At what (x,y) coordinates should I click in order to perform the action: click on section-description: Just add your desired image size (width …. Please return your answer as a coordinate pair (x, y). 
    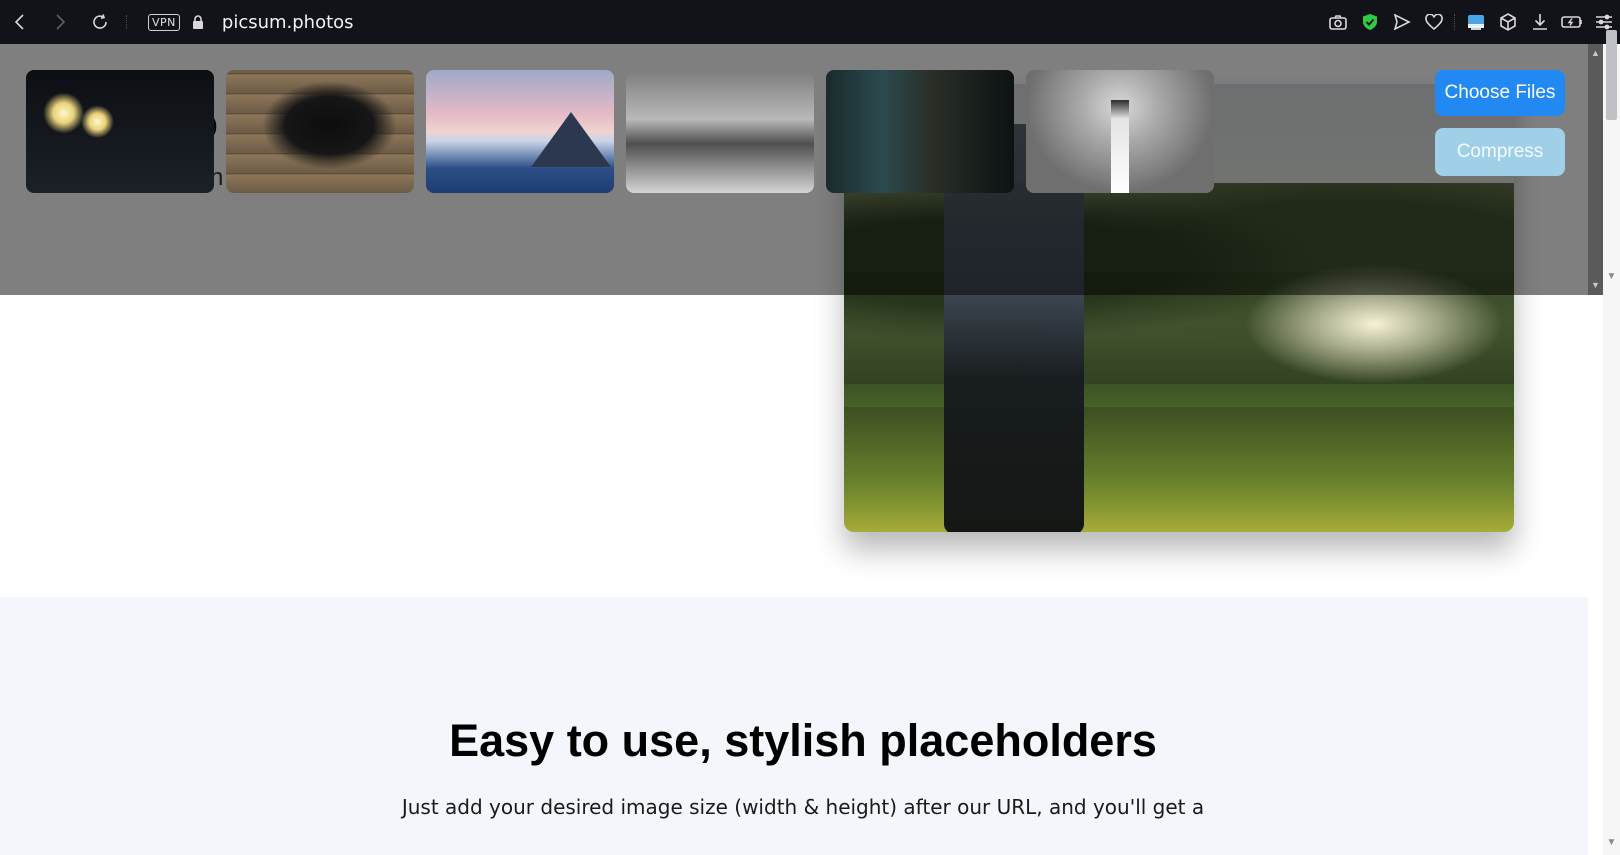
    Looking at the image, I should click on (803, 807).